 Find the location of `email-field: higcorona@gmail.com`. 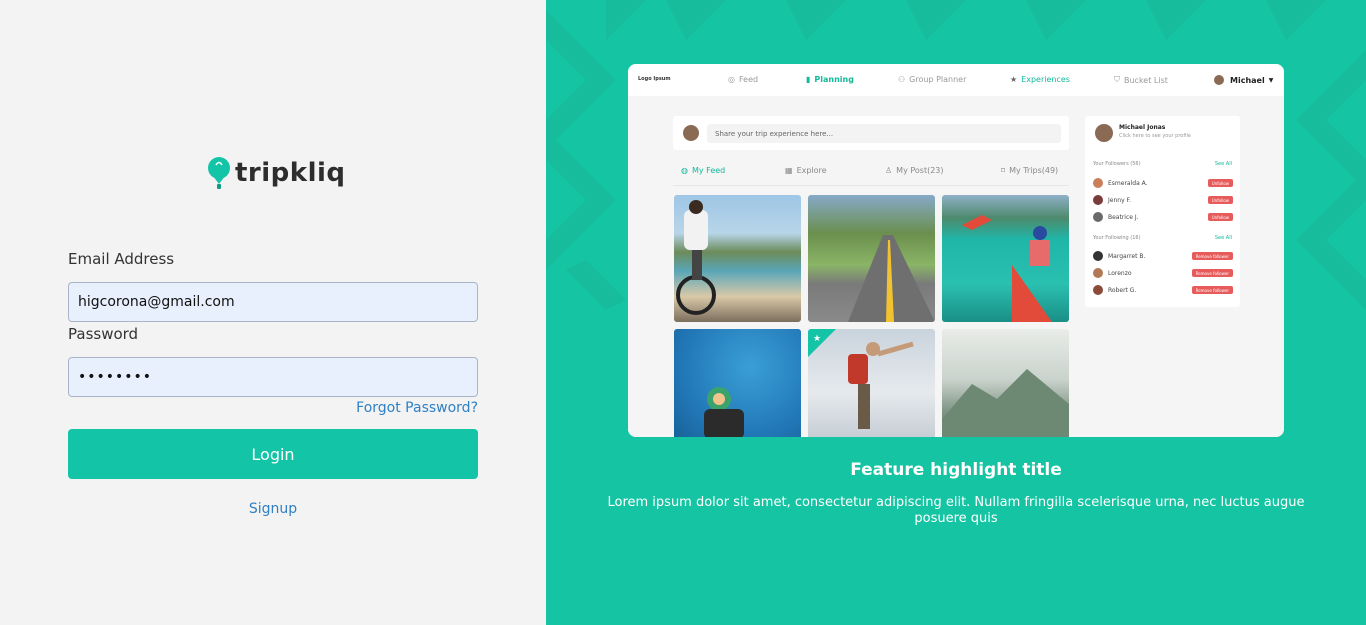

email-field: higcorona@gmail.com is located at coordinates (273, 302).